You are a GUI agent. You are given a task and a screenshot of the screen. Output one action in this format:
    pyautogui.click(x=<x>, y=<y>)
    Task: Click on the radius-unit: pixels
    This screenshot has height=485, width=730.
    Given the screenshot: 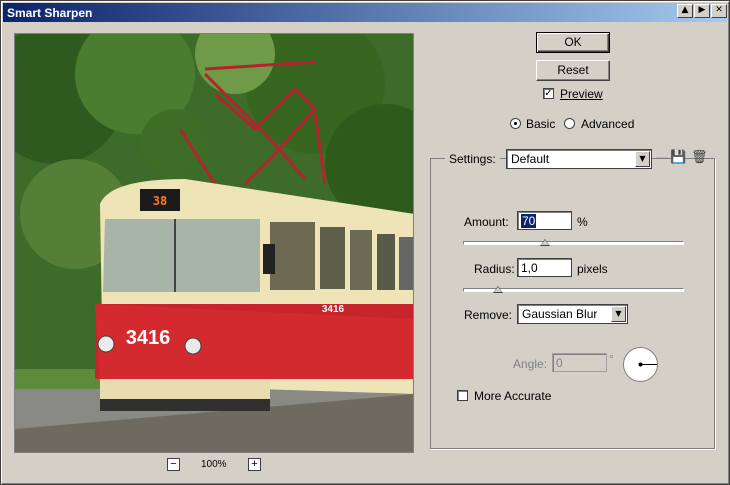 What is the action you would take?
    pyautogui.click(x=592, y=269)
    